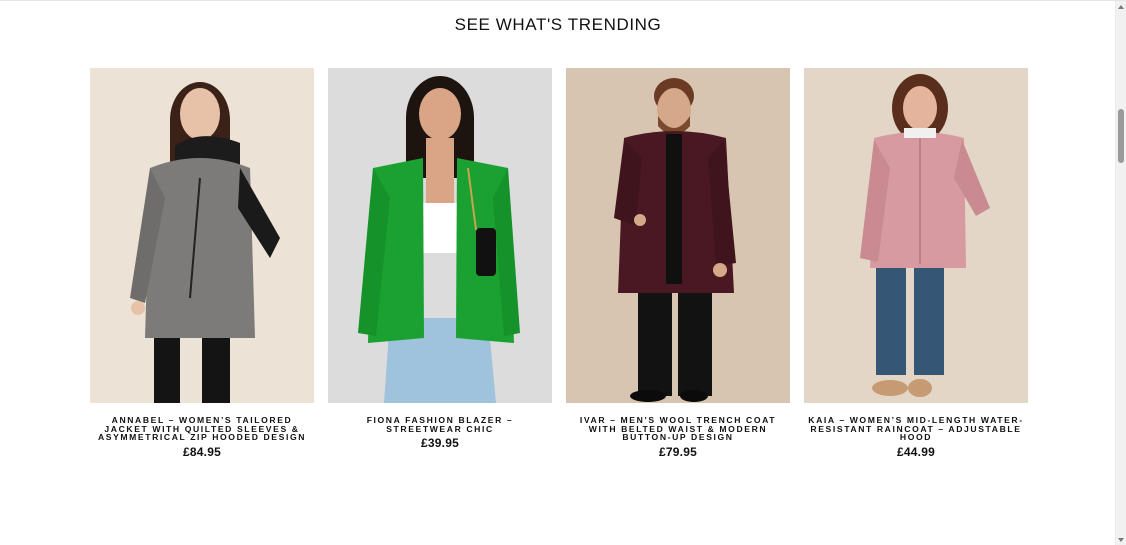  Describe the element at coordinates (1120, 273) in the screenshot. I see `vertical-scrollbar` at that location.